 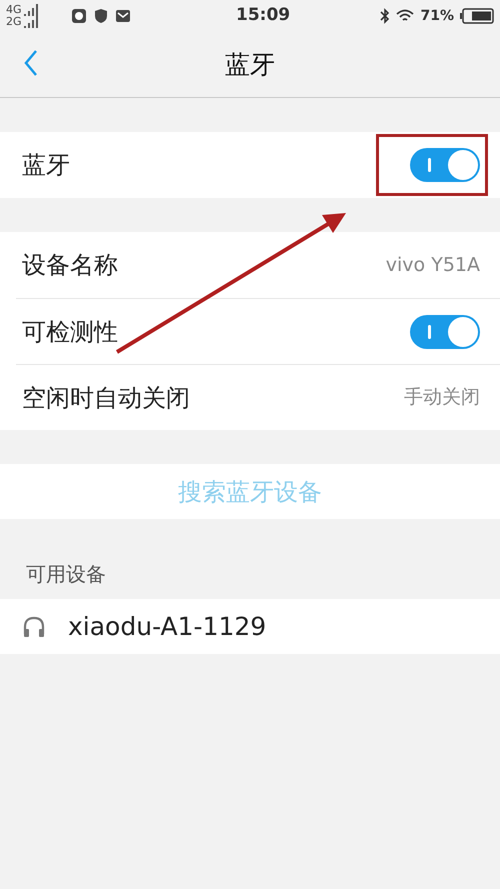 What do you see at coordinates (123, 16) in the screenshot?
I see `mail-icon` at bounding box center [123, 16].